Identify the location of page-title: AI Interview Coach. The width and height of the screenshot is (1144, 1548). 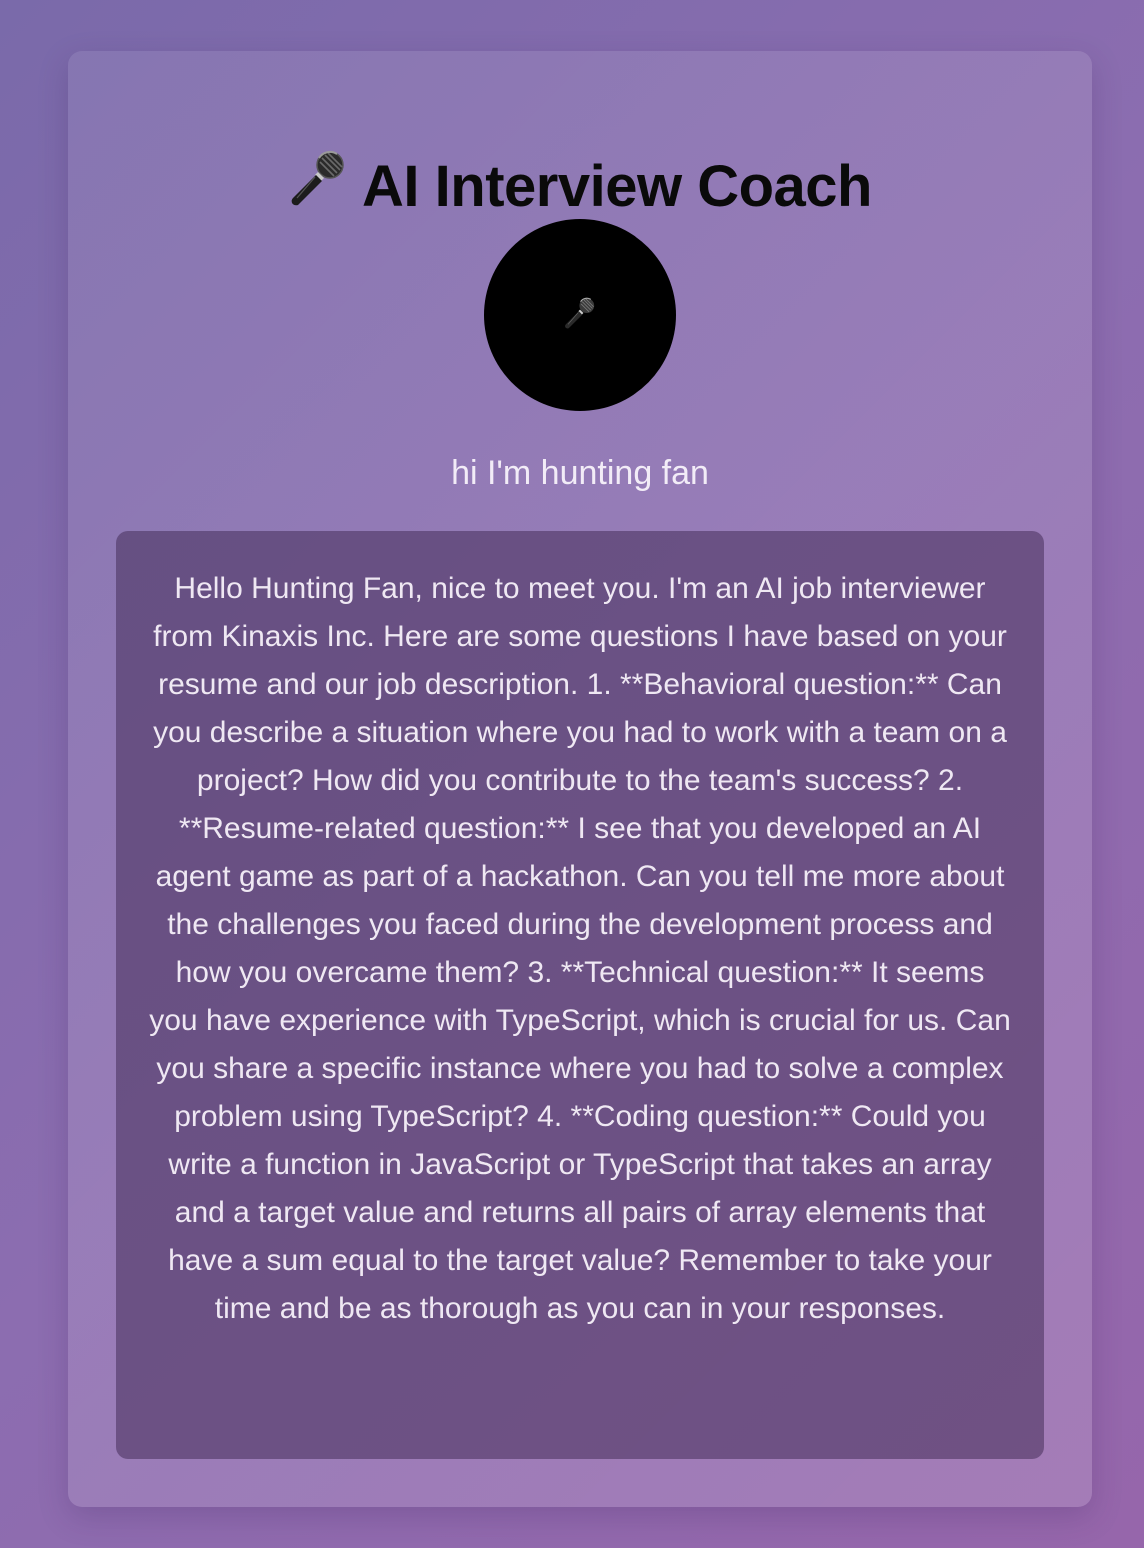
(580, 190).